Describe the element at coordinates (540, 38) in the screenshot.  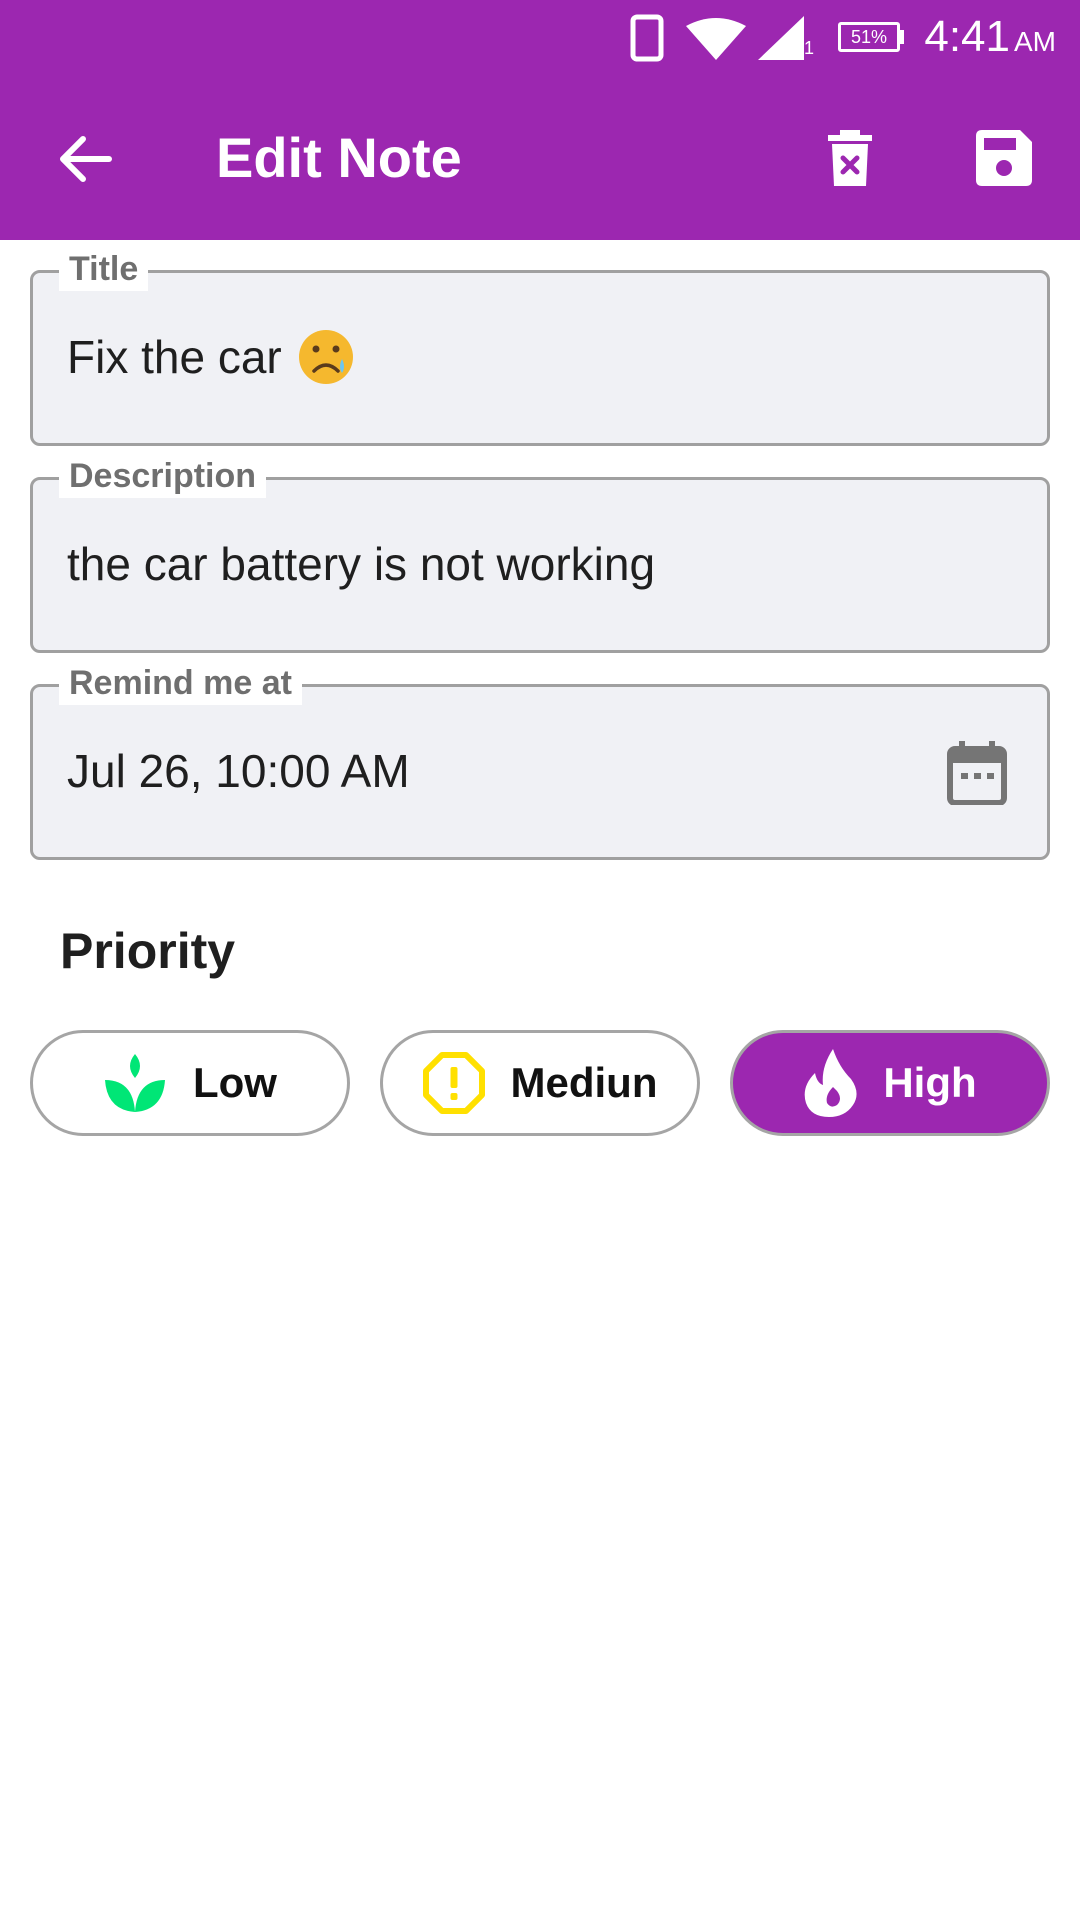
I see `status-bar: 1 51% 4:41 AM` at that location.